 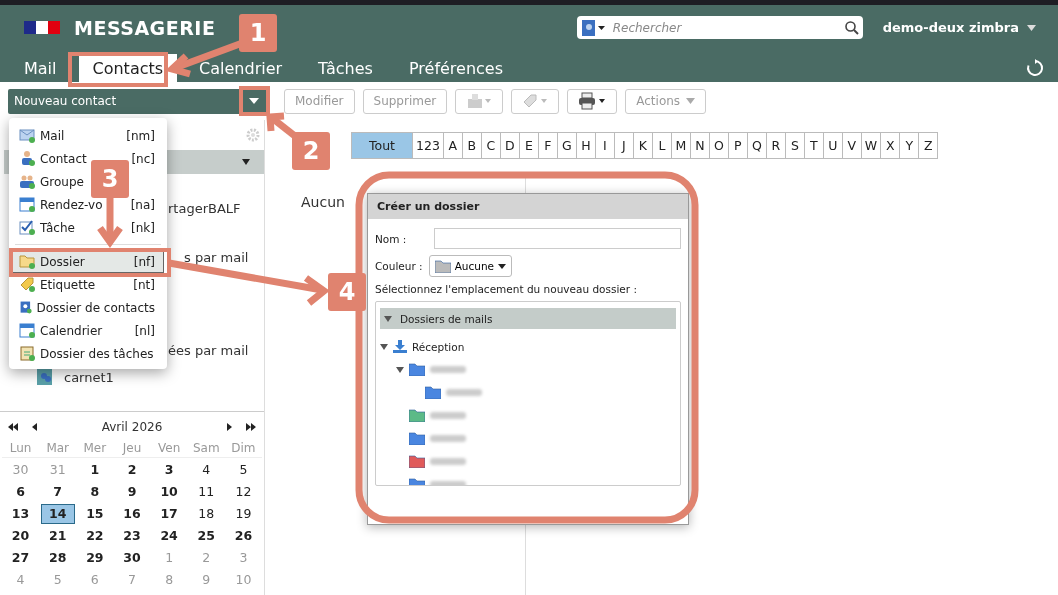 What do you see at coordinates (20, 536) in the screenshot?
I see `calendar-day: 20` at bounding box center [20, 536].